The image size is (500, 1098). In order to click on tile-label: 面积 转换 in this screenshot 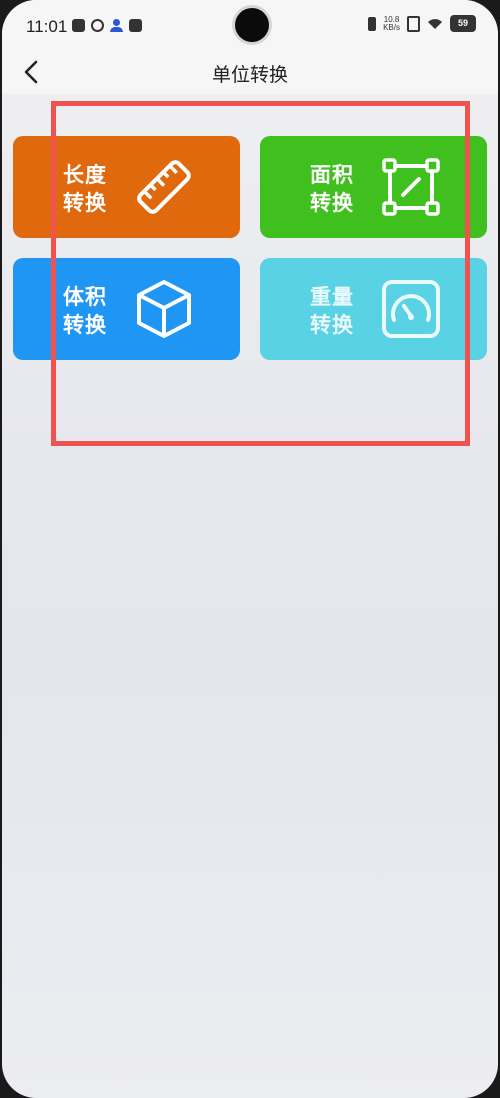, I will do `click(336, 189)`.